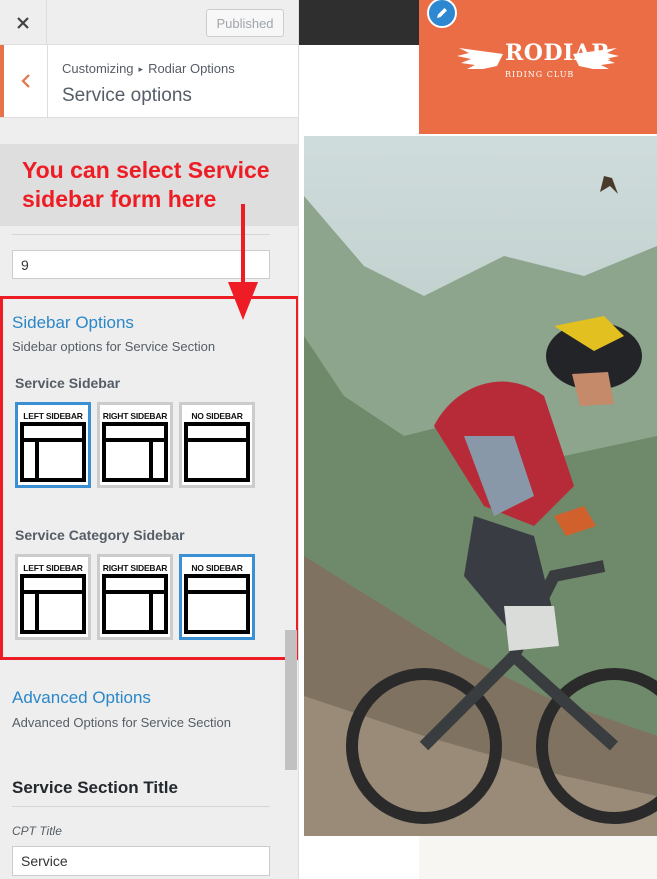  I want to click on preview-footer-strip, so click(538, 857).